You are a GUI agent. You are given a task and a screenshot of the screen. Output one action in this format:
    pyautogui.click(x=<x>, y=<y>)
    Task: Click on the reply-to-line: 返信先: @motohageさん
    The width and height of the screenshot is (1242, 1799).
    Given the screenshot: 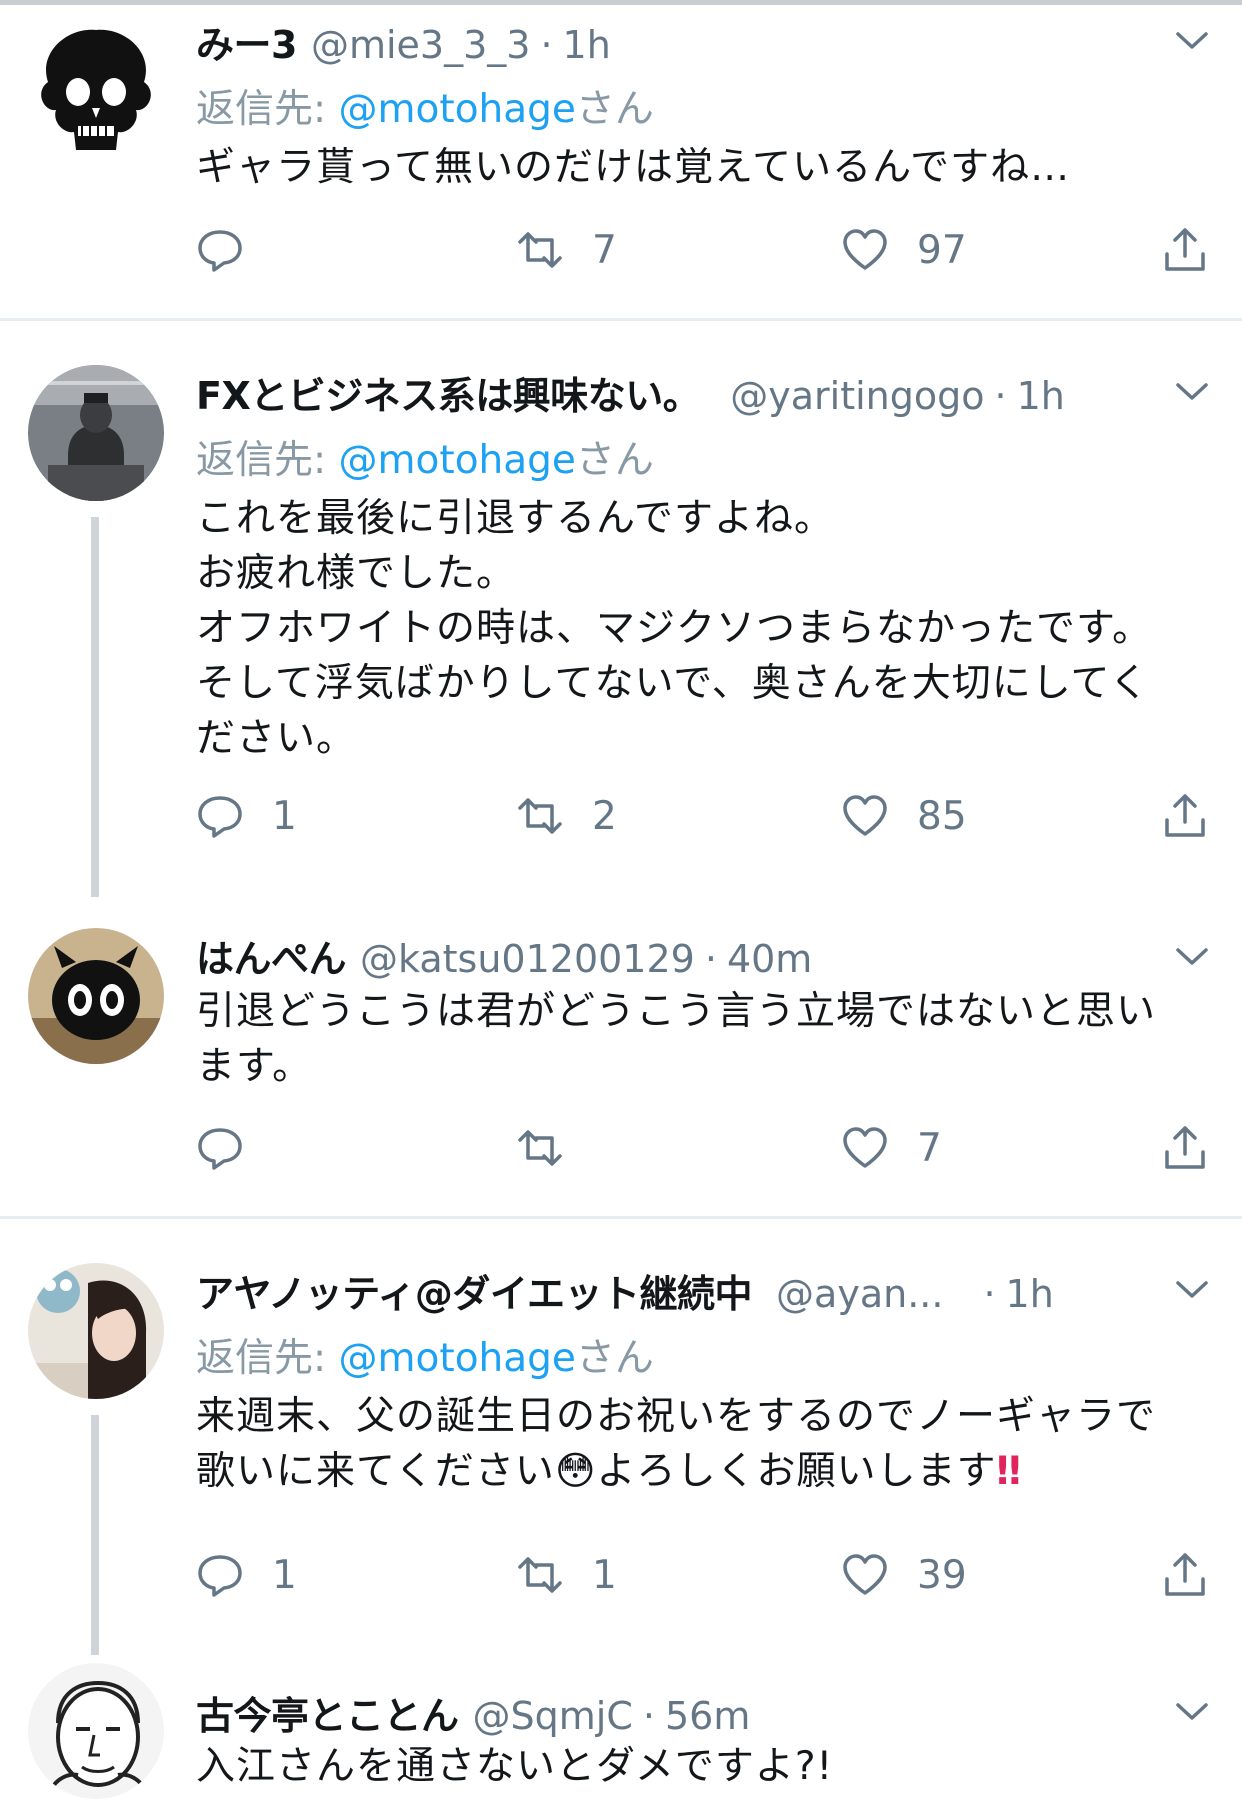 What is the action you would take?
    pyautogui.click(x=425, y=106)
    